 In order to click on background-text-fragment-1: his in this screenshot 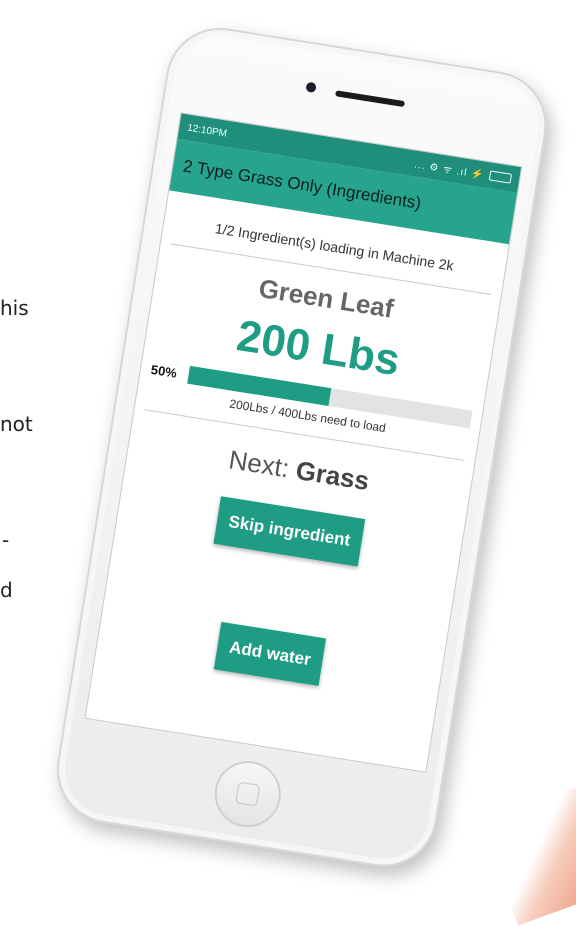, I will do `click(14, 308)`.